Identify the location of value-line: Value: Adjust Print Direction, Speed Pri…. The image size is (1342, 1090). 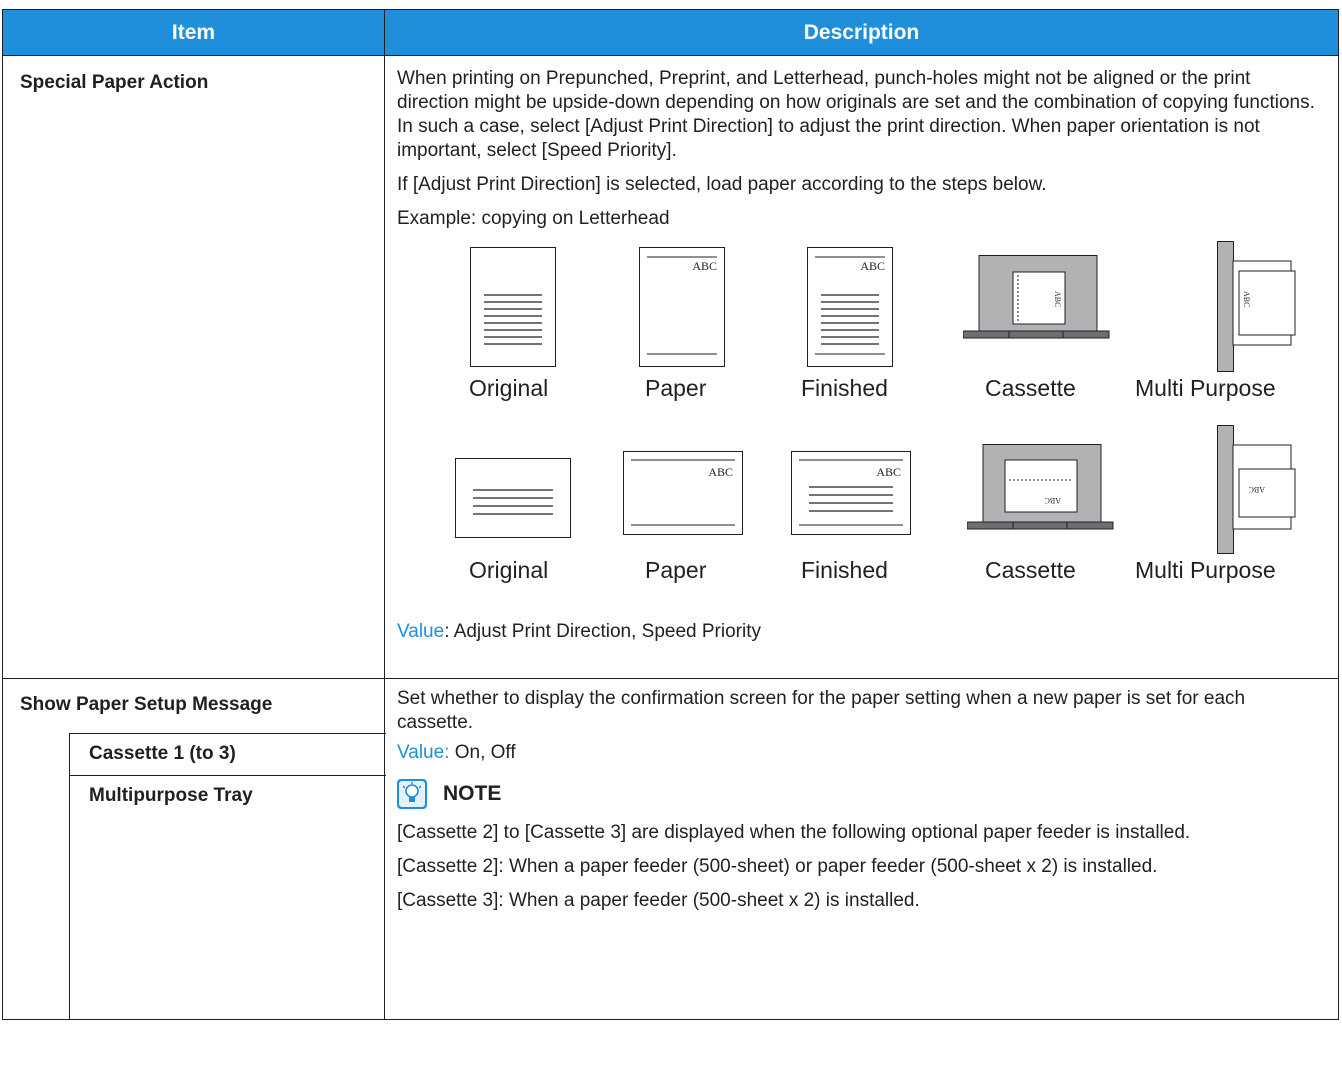
(861, 649).